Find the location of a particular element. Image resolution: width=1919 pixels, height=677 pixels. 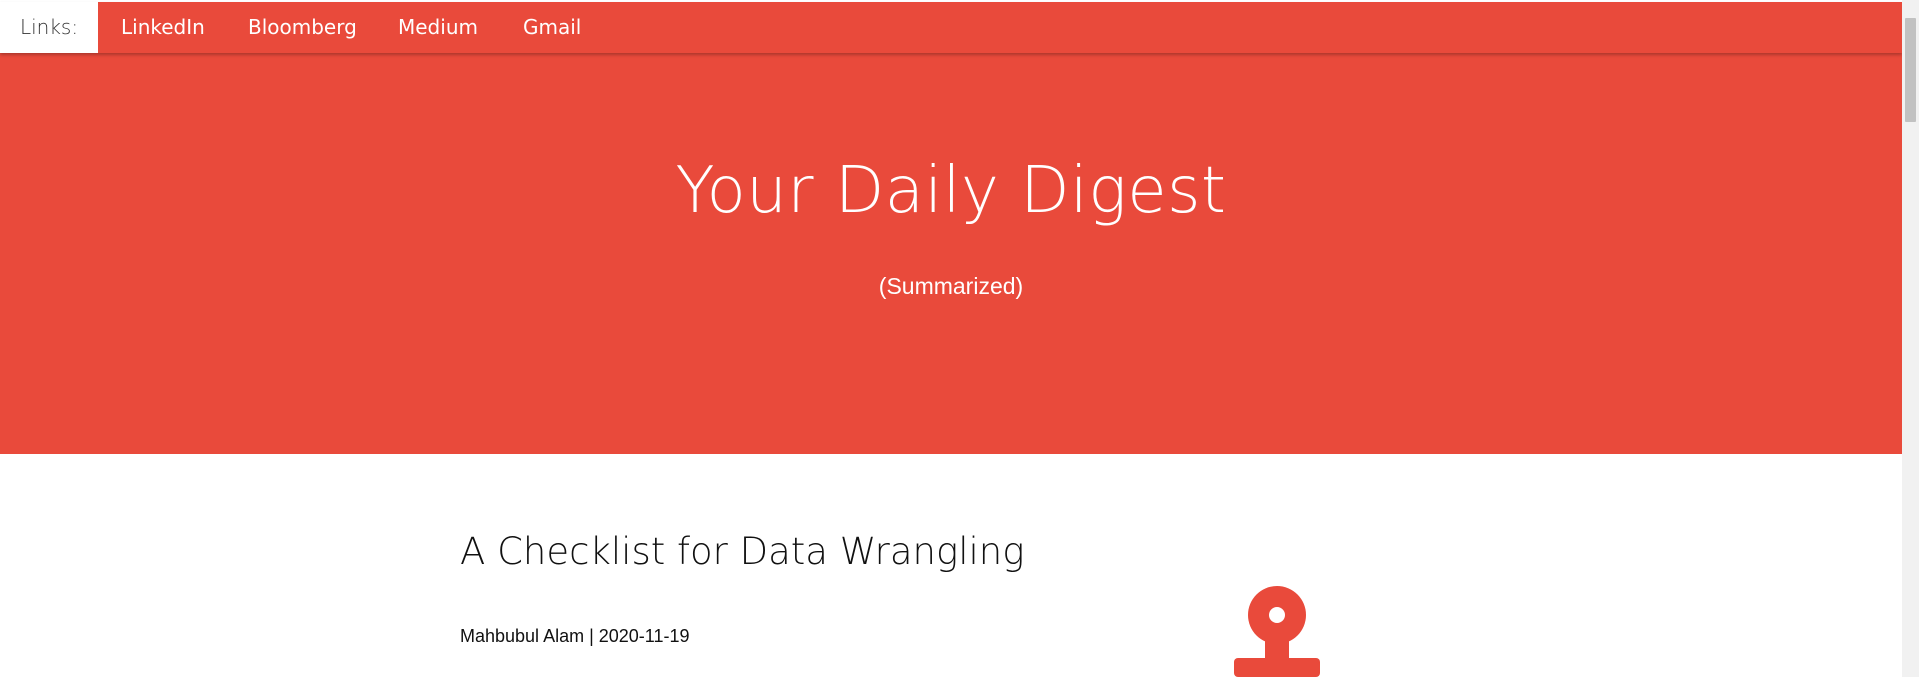

vertical-scrollbar is located at coordinates (1910, 338).